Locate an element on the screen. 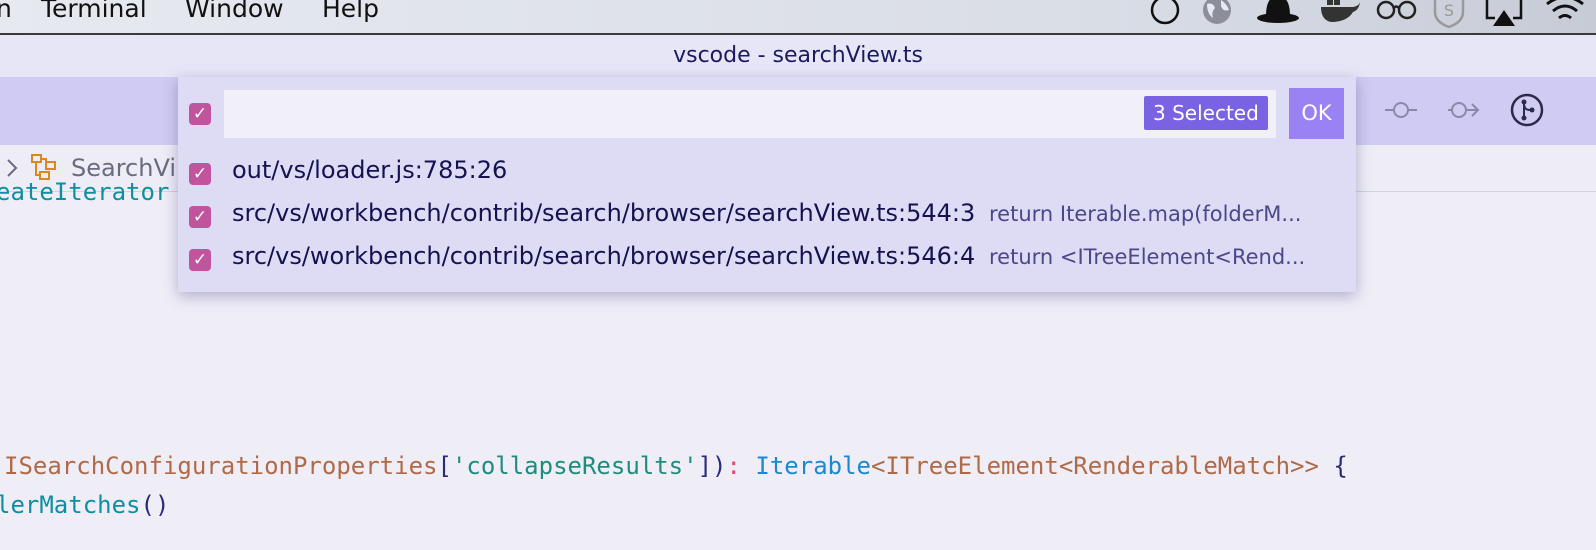 The image size is (1596, 550). quick-pick-item: ✓ out/vs/loader.js:785:26 is located at coordinates (767, 173).